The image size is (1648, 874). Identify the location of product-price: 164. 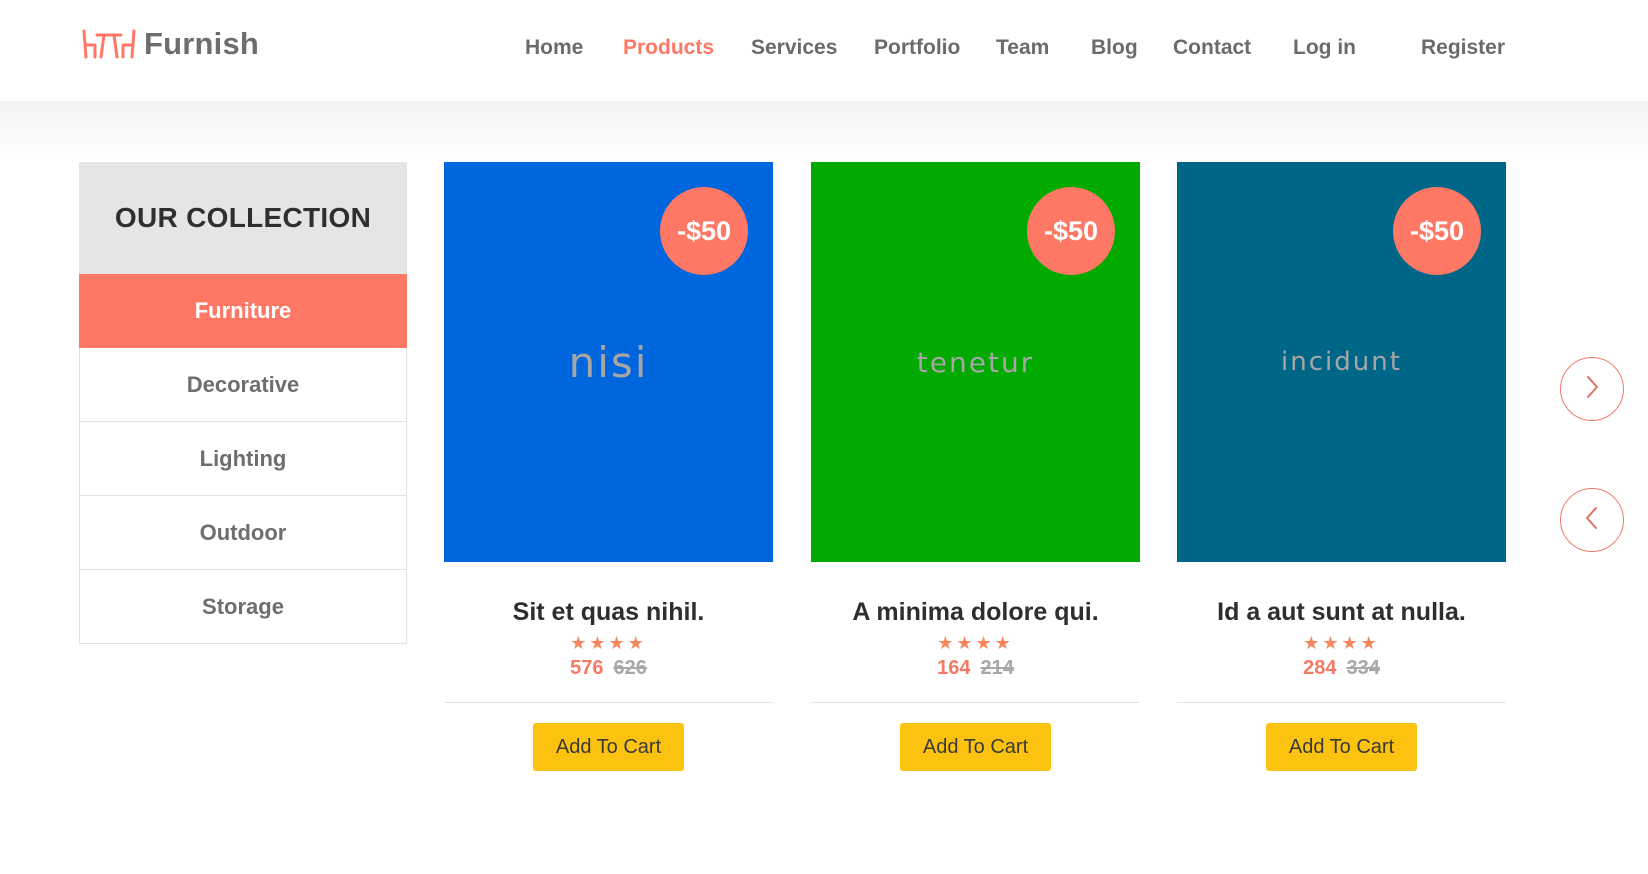
(954, 668).